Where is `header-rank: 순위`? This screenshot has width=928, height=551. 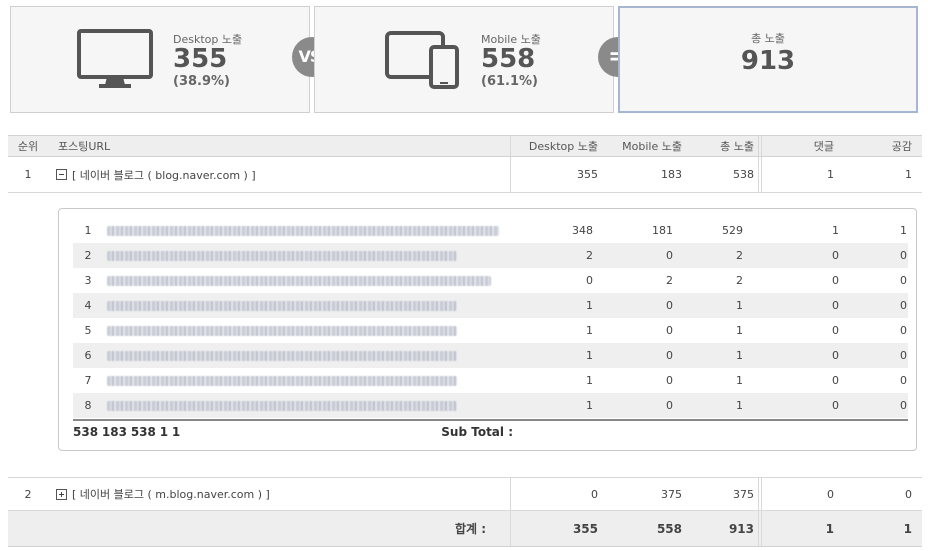 header-rank: 순위 is located at coordinates (28, 146).